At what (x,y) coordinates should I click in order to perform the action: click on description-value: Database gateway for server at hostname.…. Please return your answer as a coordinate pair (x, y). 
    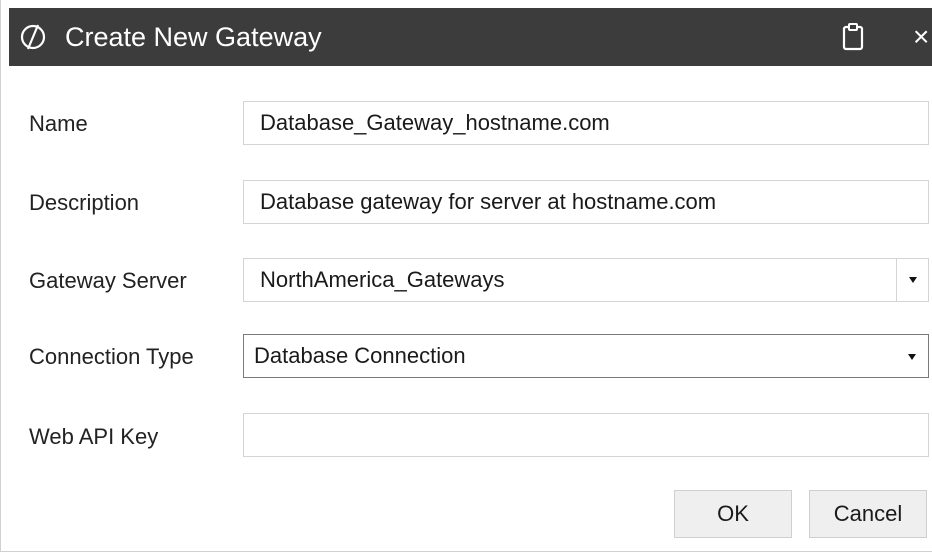
    Looking at the image, I should click on (488, 201).